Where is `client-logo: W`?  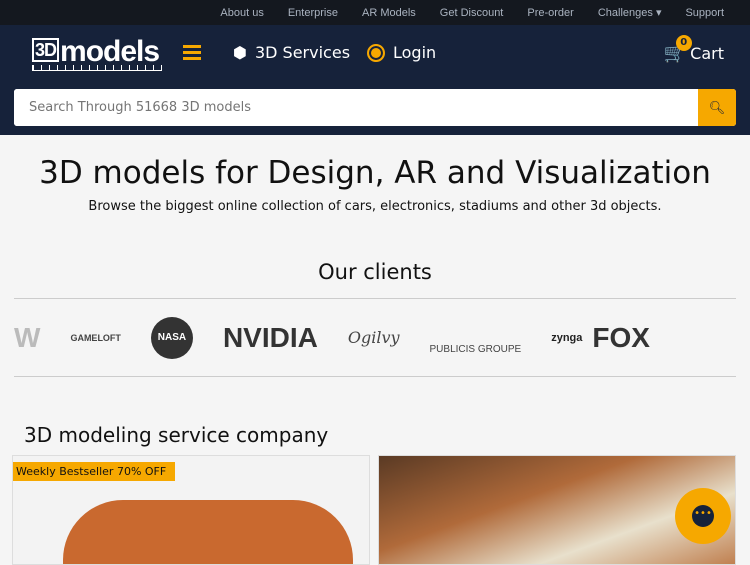 client-logo: W is located at coordinates (27, 337).